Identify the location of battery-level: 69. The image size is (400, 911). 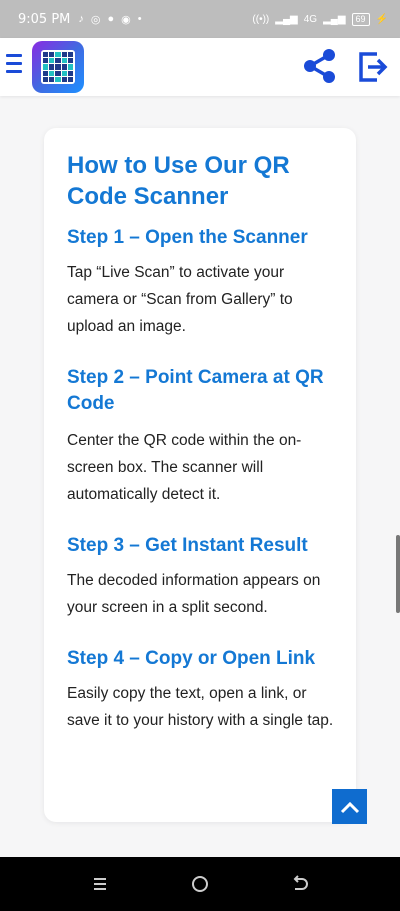
(360, 18).